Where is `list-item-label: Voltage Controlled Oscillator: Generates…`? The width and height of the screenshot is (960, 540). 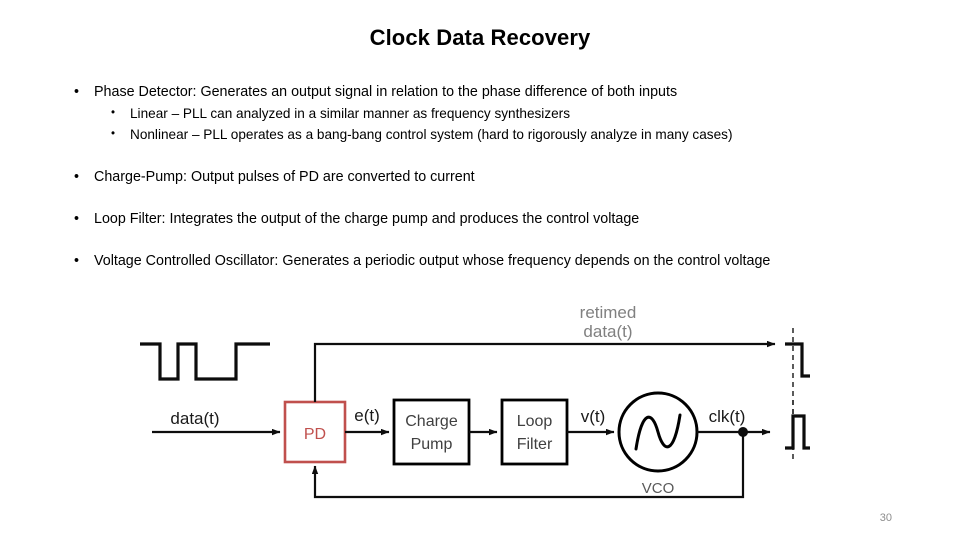
list-item-label: Voltage Controlled Oscillator: Generates… is located at coordinates (432, 261).